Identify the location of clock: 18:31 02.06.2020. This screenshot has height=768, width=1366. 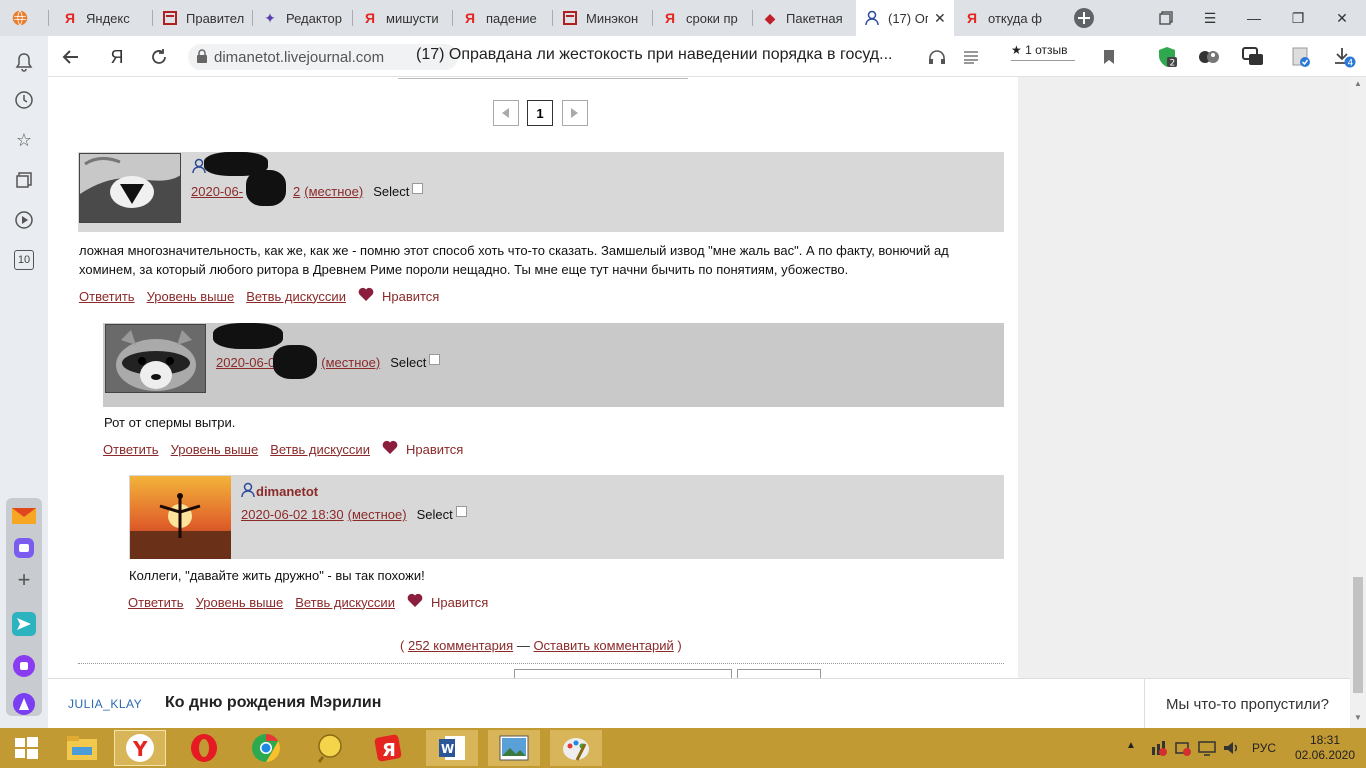
(1325, 748).